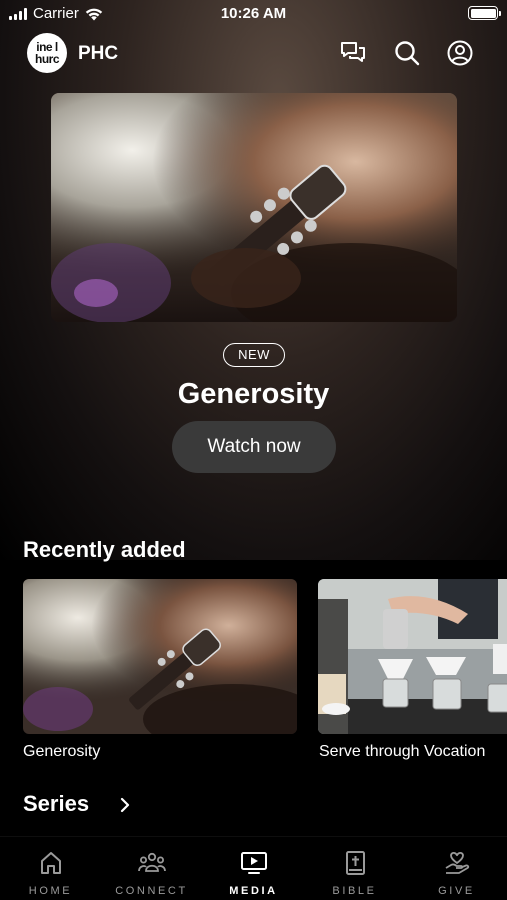  Describe the element at coordinates (253, 394) in the screenshot. I see `hero-title: Generosity` at that location.